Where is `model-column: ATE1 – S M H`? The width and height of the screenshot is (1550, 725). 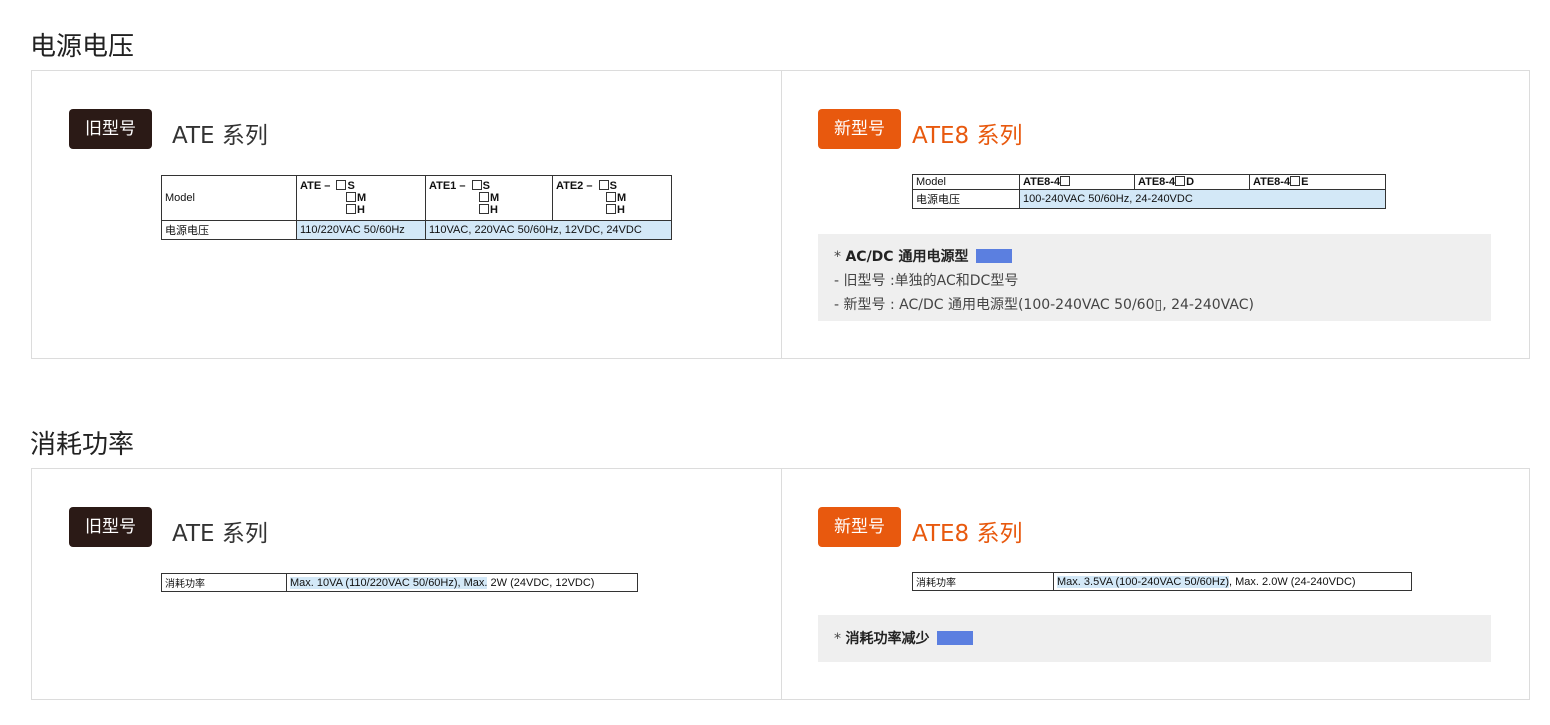 model-column: ATE1 – S M H is located at coordinates (489, 198).